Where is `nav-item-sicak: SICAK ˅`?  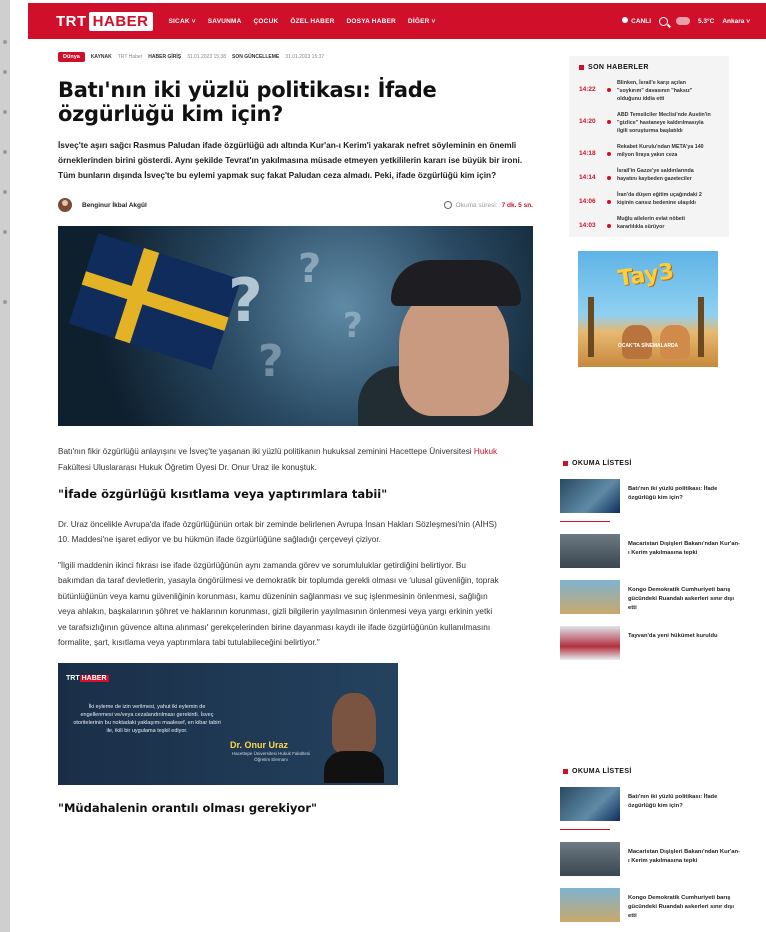 nav-item-sicak: SICAK ˅ is located at coordinates (182, 21).